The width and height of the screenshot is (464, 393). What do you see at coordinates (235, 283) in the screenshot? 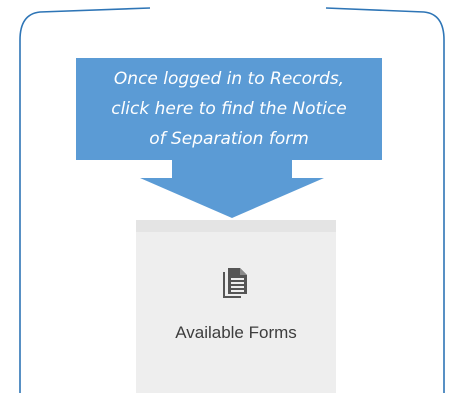
I see `documents-icon` at bounding box center [235, 283].